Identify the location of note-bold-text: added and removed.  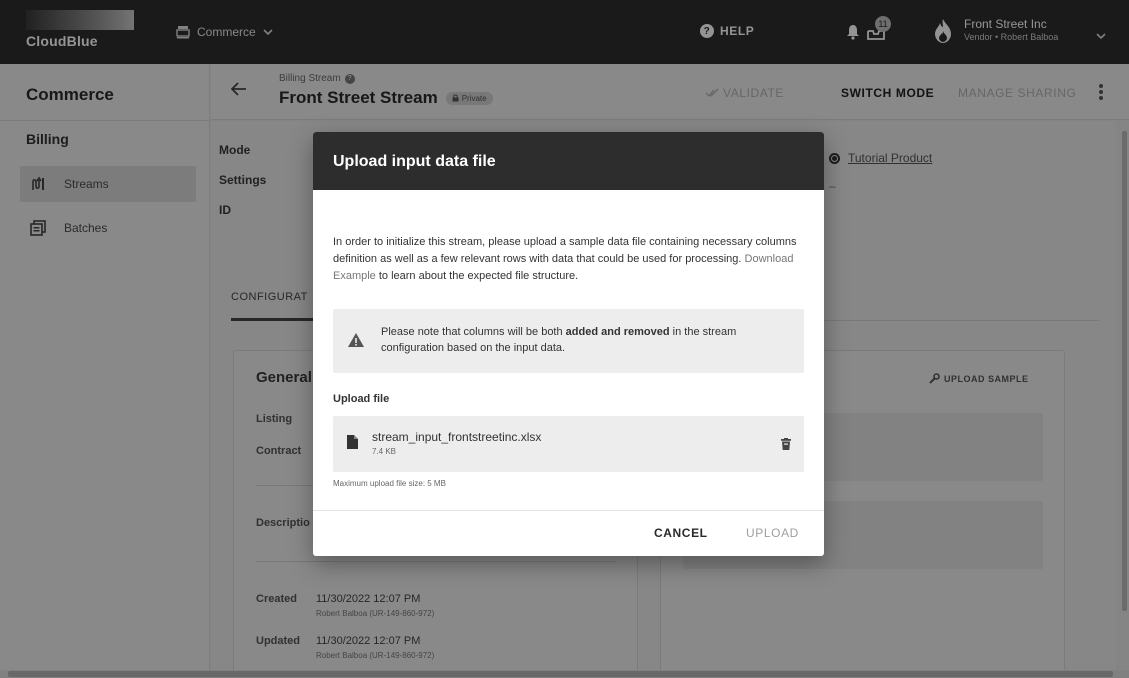
(617, 332).